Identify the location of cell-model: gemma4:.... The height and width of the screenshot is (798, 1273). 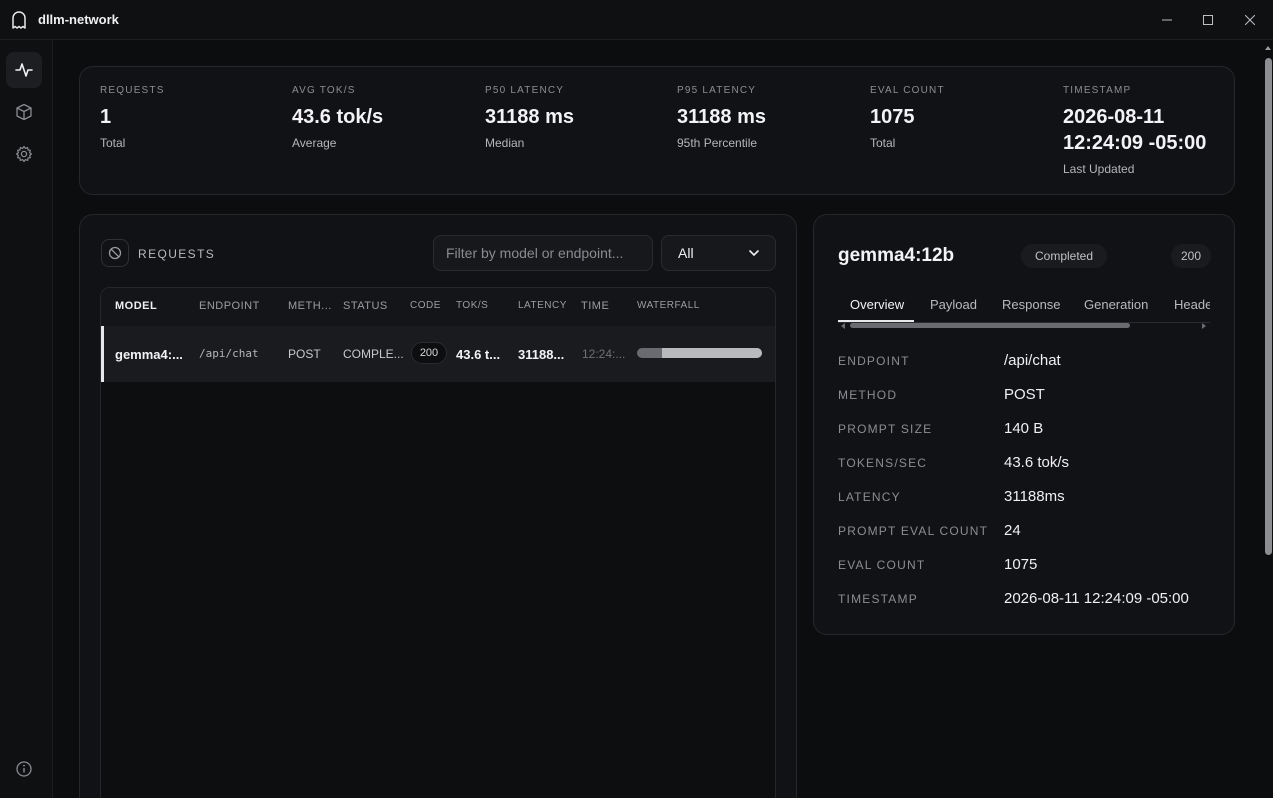
(149, 354).